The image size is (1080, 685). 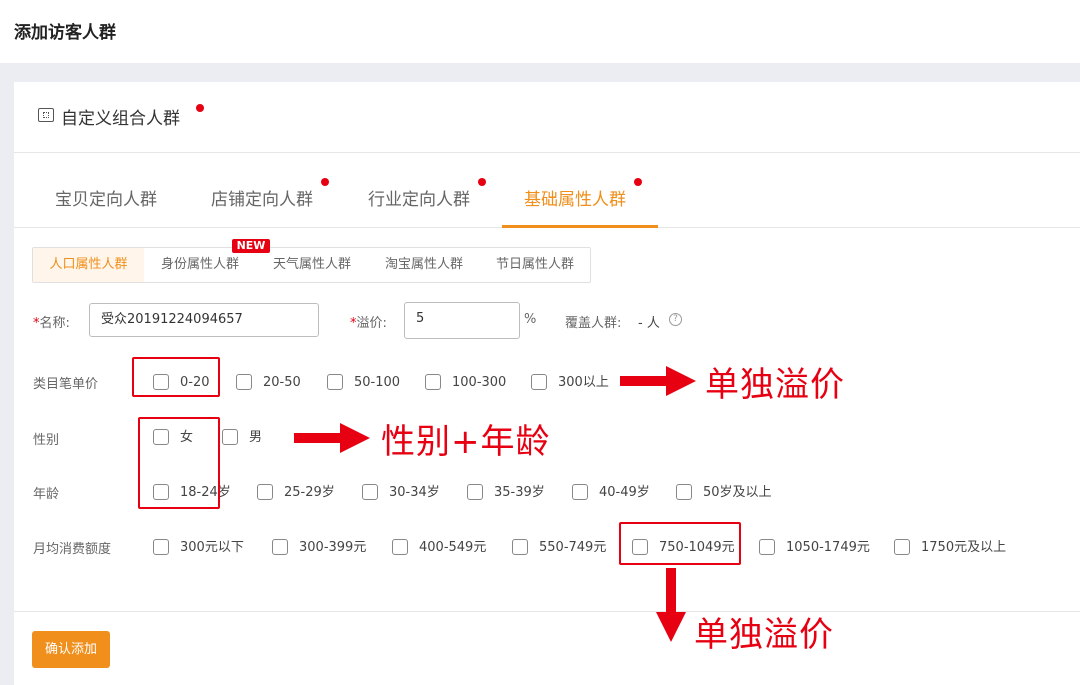 I want to click on premium-unit: %, so click(x=530, y=319).